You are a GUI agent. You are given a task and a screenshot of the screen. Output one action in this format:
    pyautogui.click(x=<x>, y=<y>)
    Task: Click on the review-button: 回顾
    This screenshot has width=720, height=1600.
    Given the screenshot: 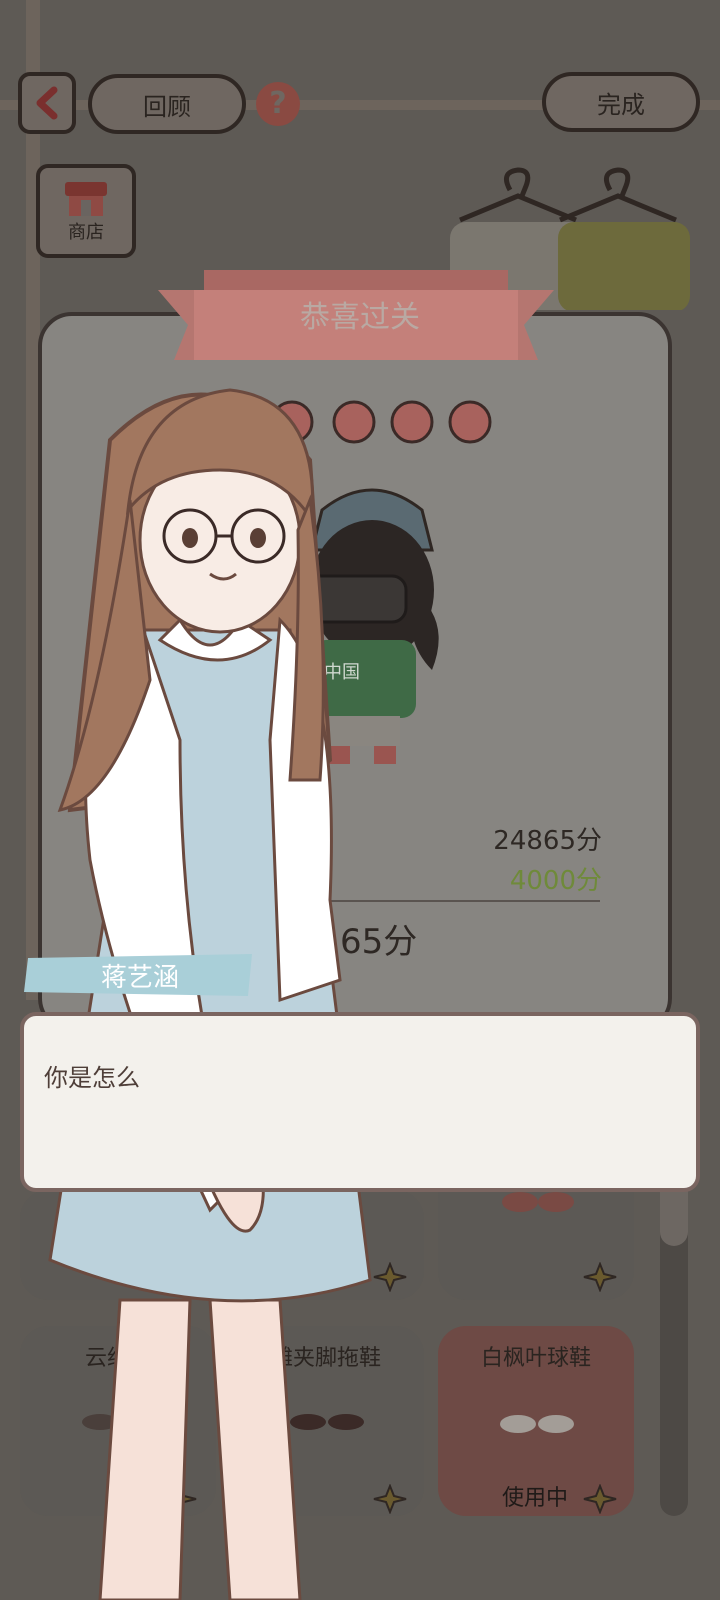 What is the action you would take?
    pyautogui.click(x=167, y=104)
    